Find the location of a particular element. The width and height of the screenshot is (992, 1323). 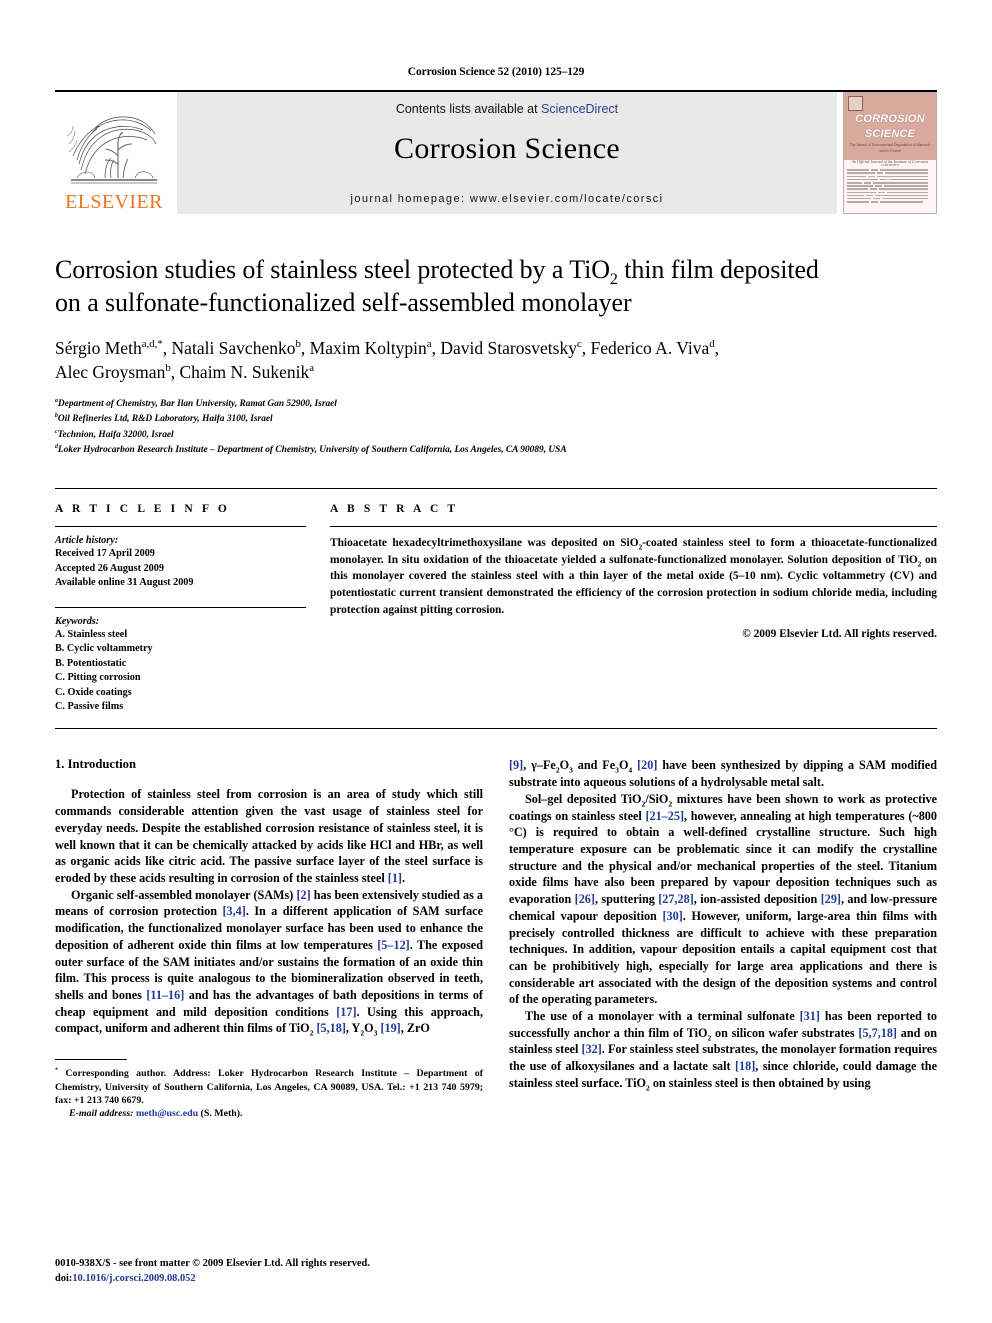

cover-title-line1: CORROSION is located at coordinates (890, 119).